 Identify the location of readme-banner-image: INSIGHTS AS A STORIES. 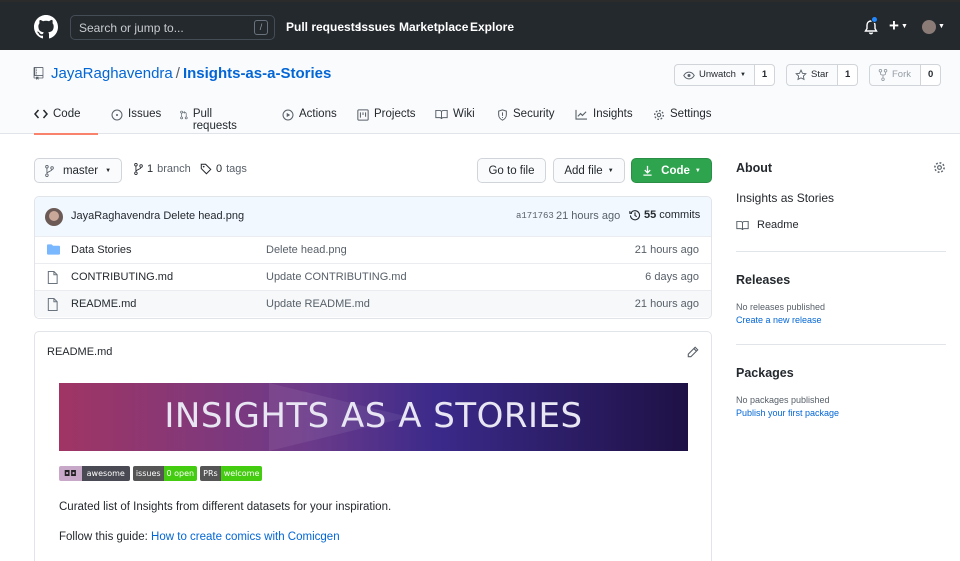
(373, 417).